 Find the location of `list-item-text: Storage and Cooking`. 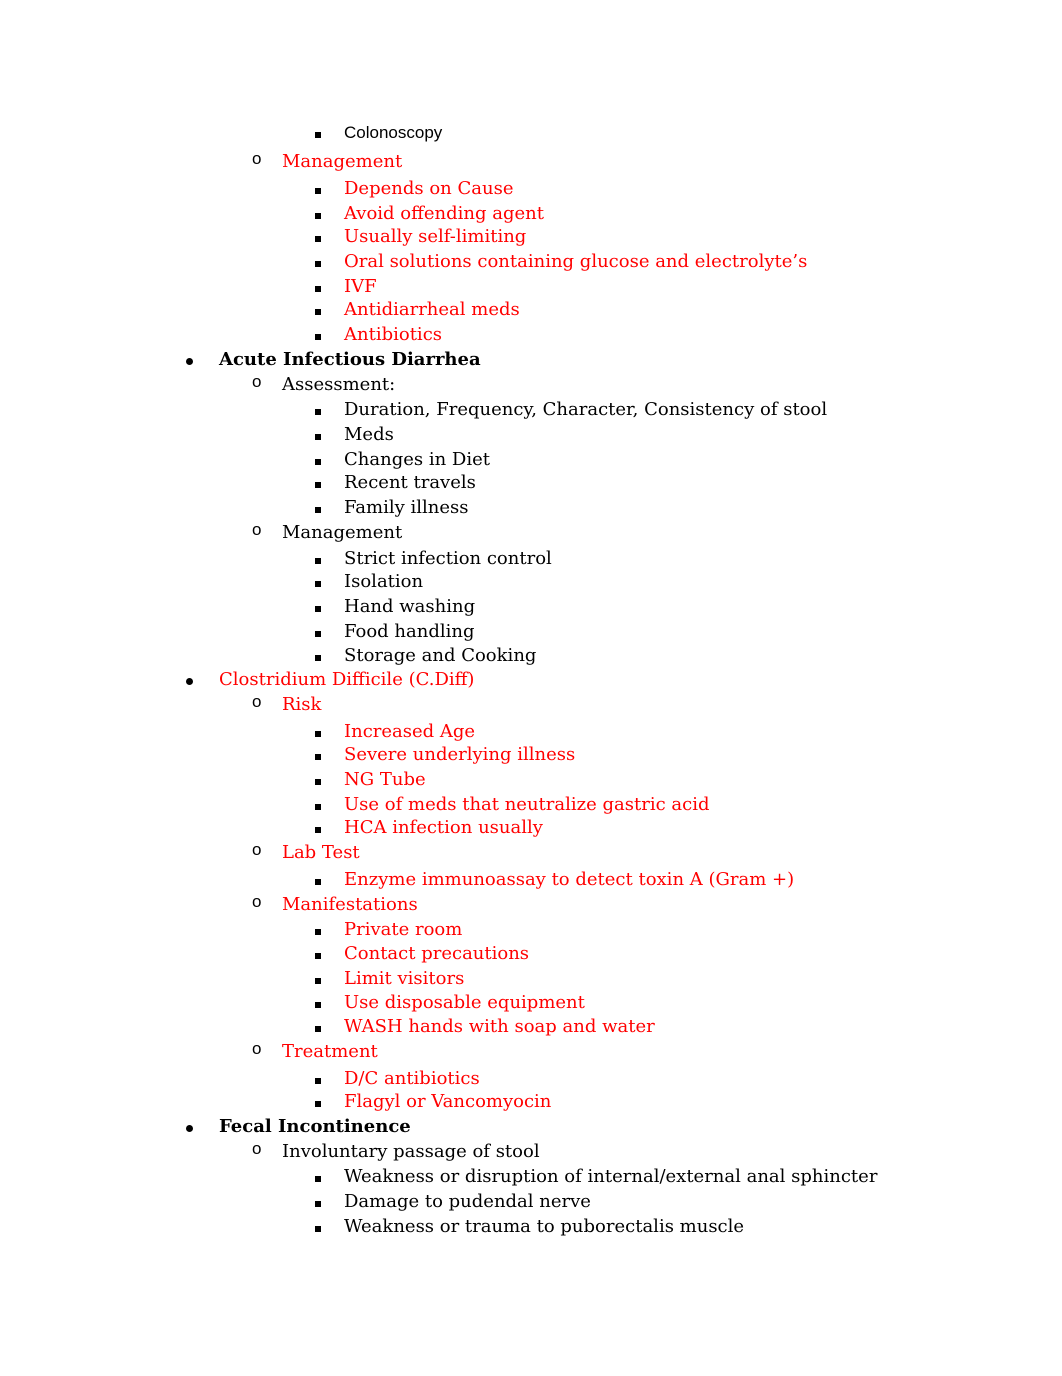

list-item-text: Storage and Cooking is located at coordinates (440, 655).